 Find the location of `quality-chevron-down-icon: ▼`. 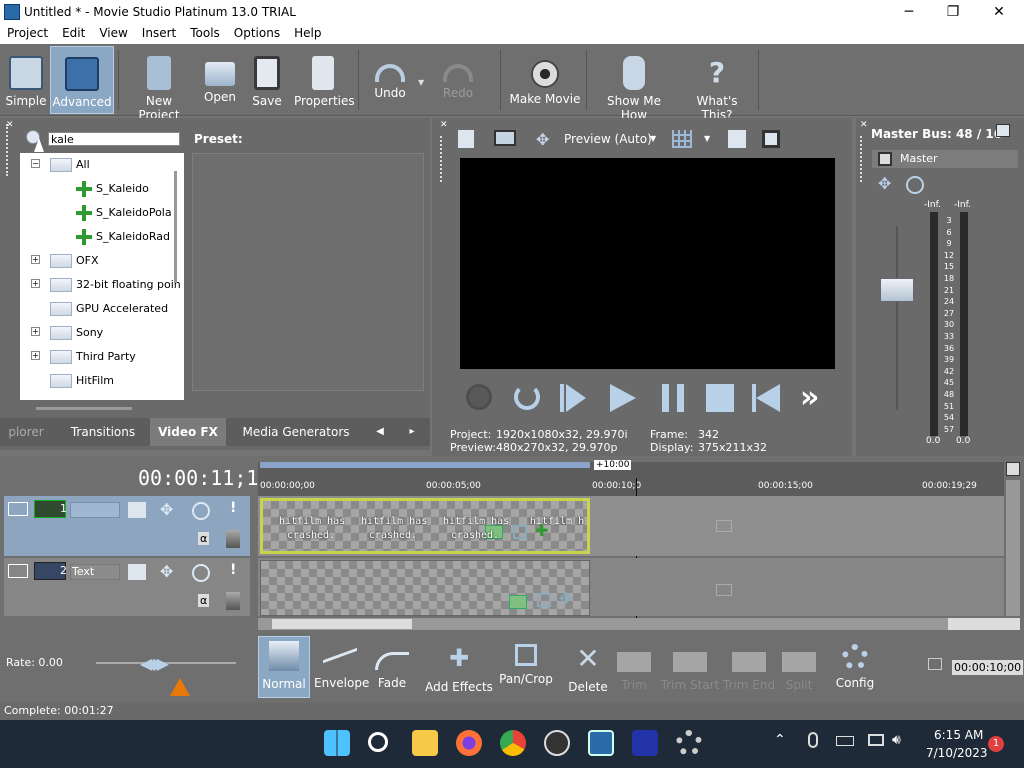

quality-chevron-down-icon: ▼ is located at coordinates (653, 138).